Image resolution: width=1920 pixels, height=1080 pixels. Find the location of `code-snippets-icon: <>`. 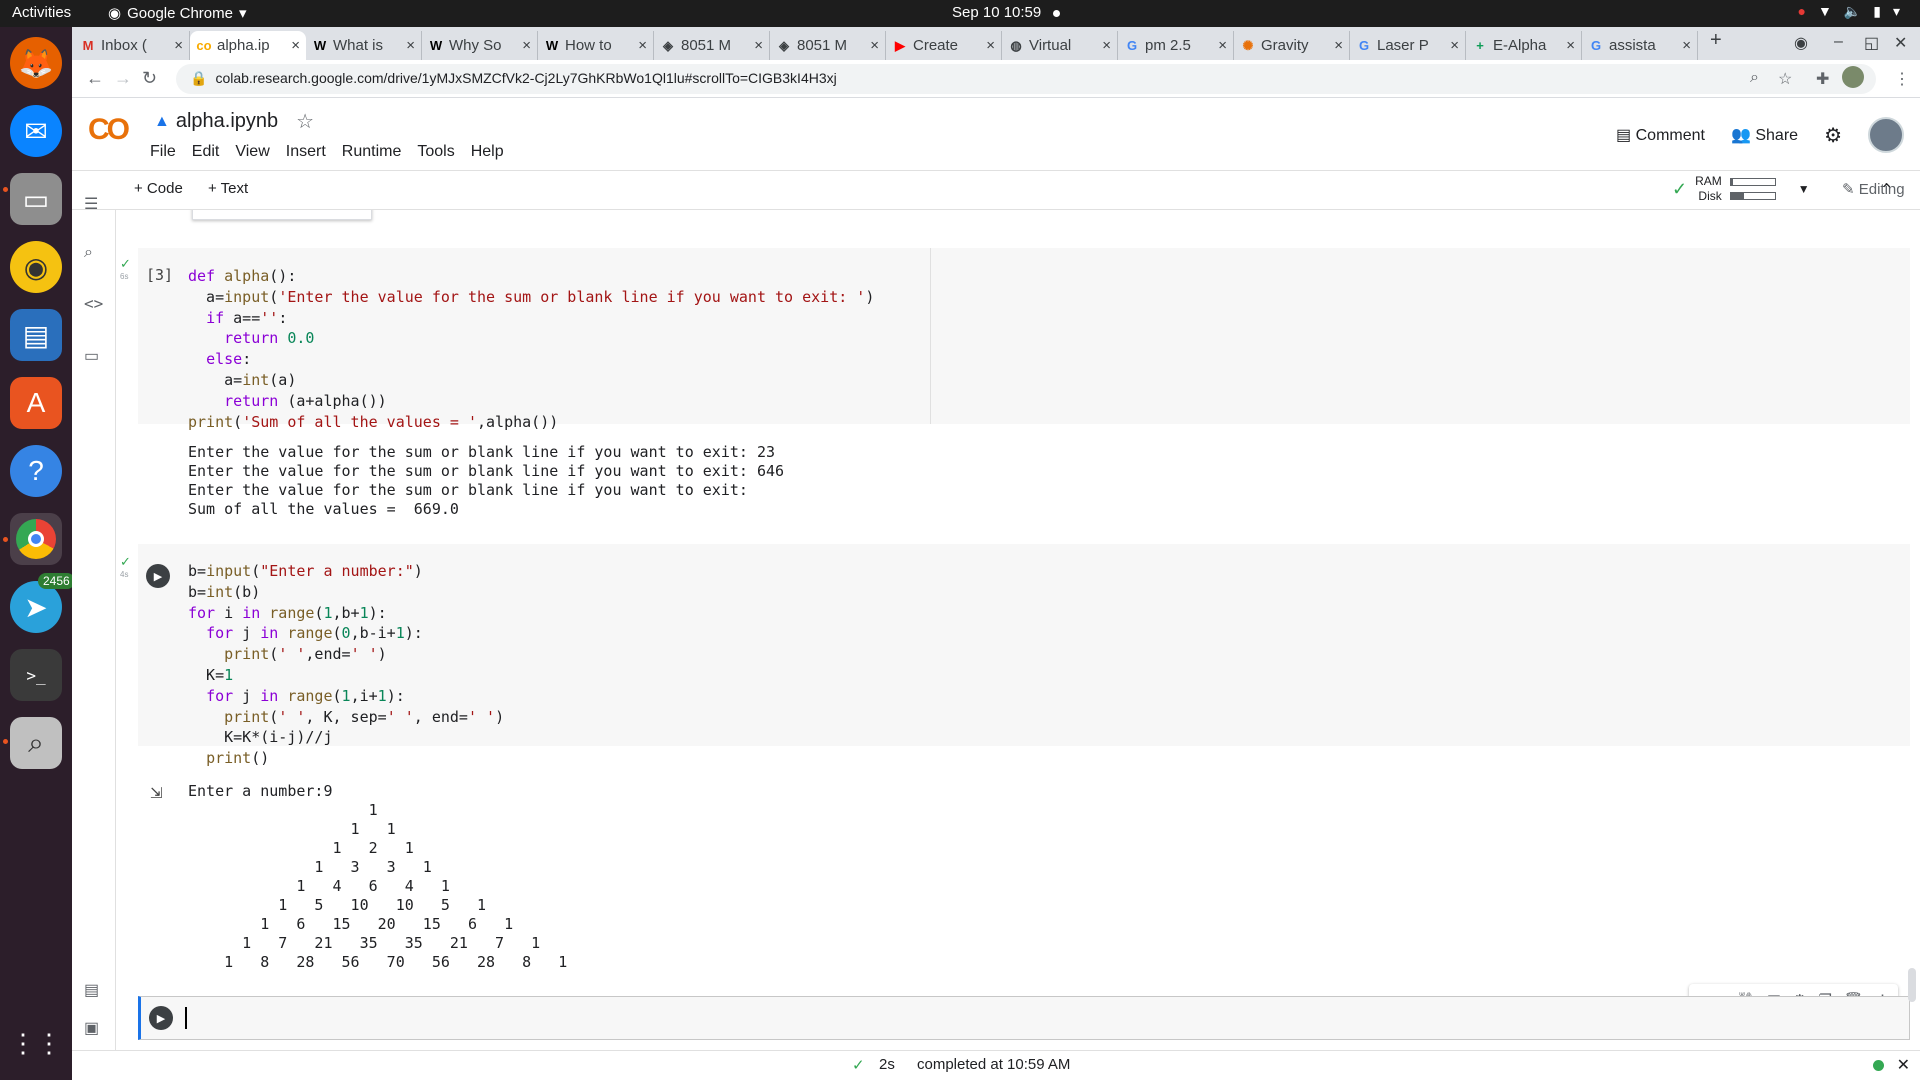

code-snippets-icon: <> is located at coordinates (93, 303).